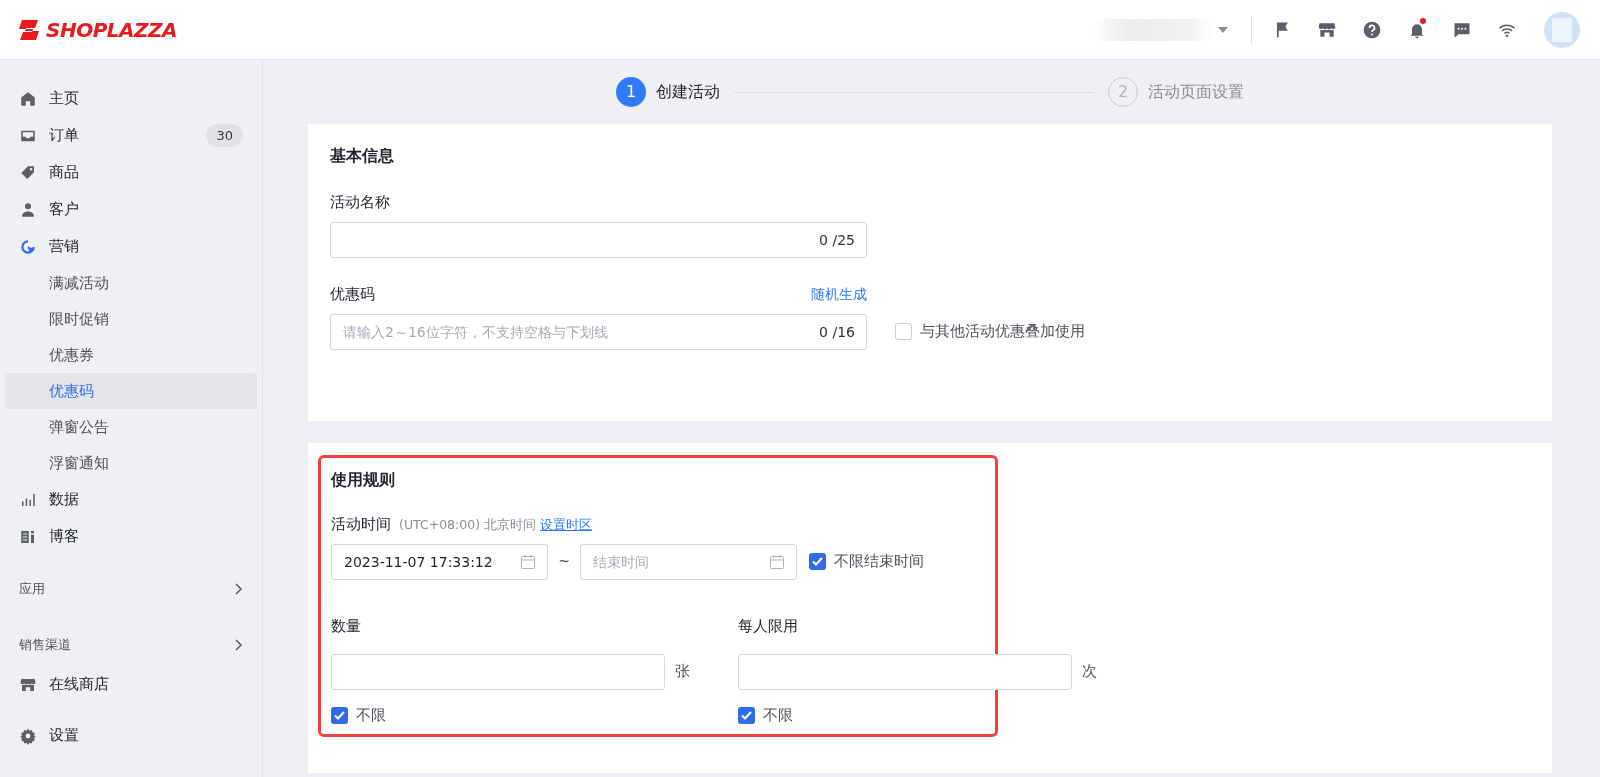 This screenshot has width=1600, height=777. What do you see at coordinates (688, 561) in the screenshot?
I see `date-field: 结束时间` at bounding box center [688, 561].